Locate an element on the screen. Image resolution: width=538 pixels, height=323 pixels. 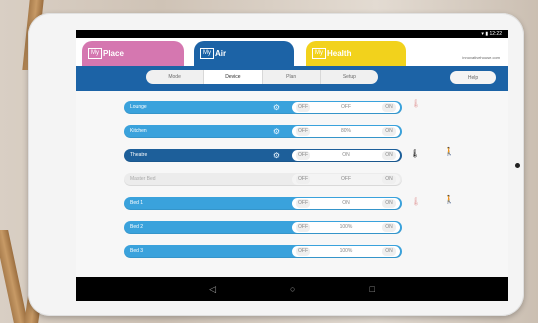
home-icon: ○ is located at coordinates (292, 289).